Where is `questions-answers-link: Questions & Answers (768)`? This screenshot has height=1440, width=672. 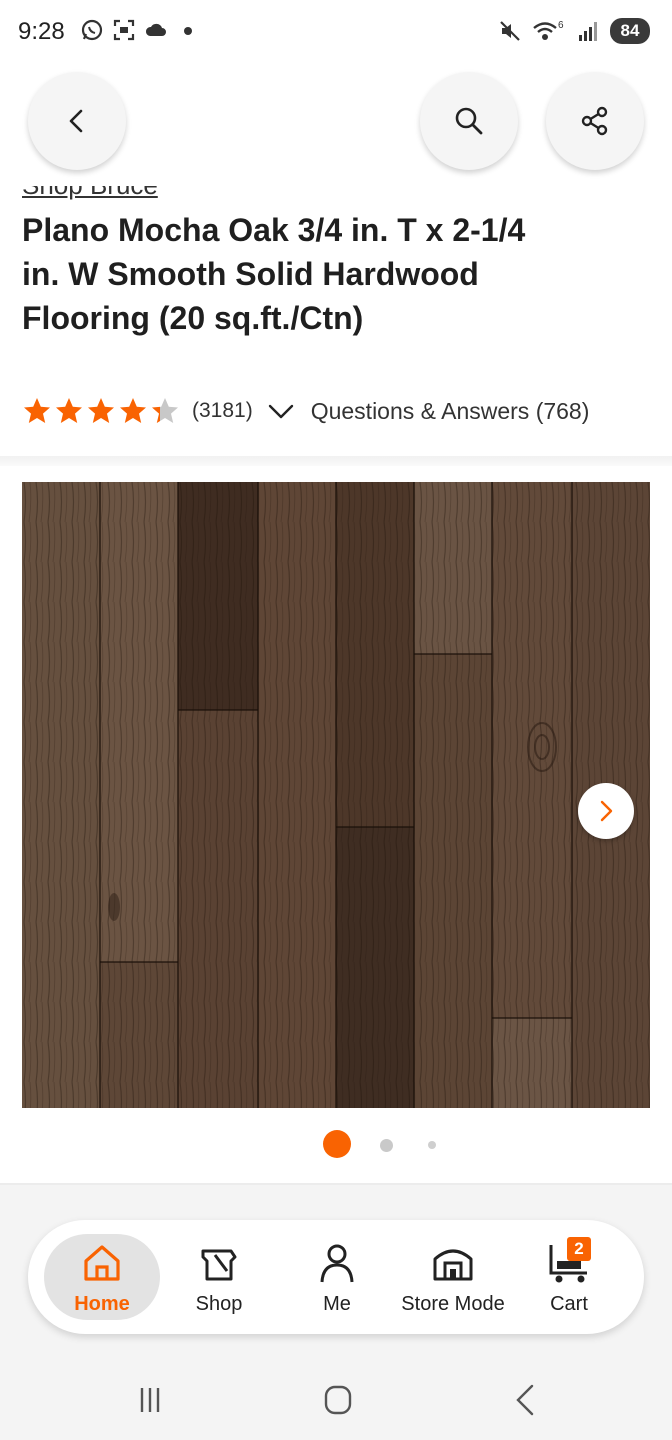
questions-answers-link: Questions & Answers (768) is located at coordinates (450, 411).